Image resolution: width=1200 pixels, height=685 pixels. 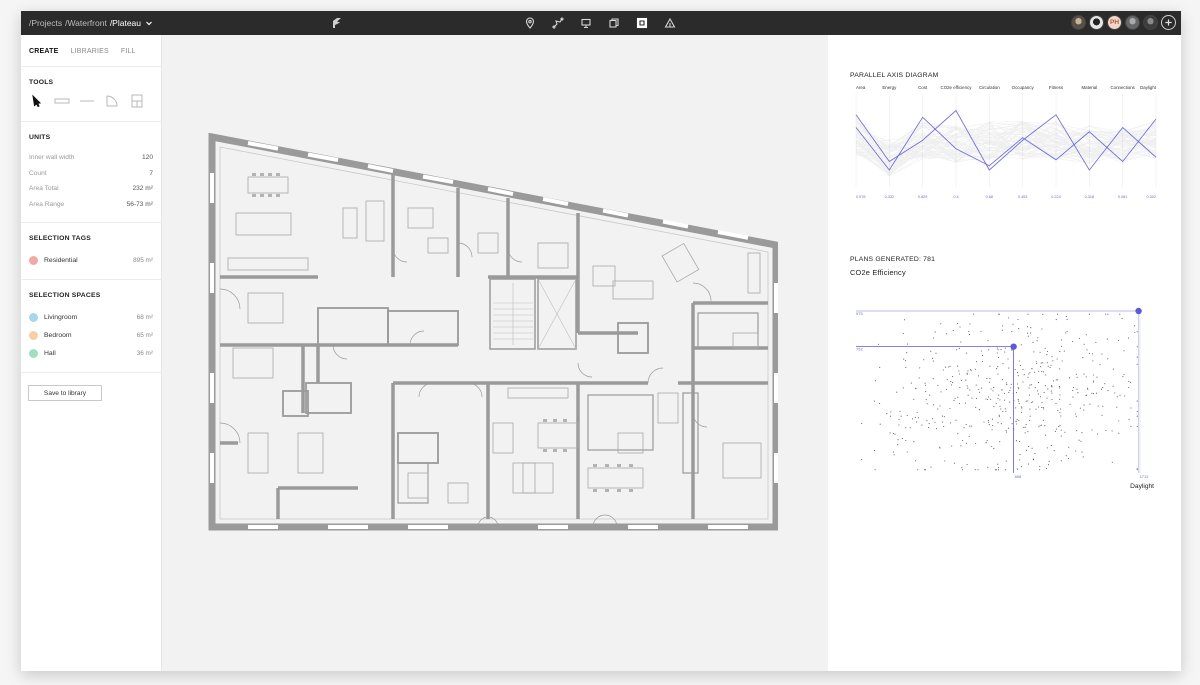 I want to click on app-logo-icon, so click(x=337, y=23).